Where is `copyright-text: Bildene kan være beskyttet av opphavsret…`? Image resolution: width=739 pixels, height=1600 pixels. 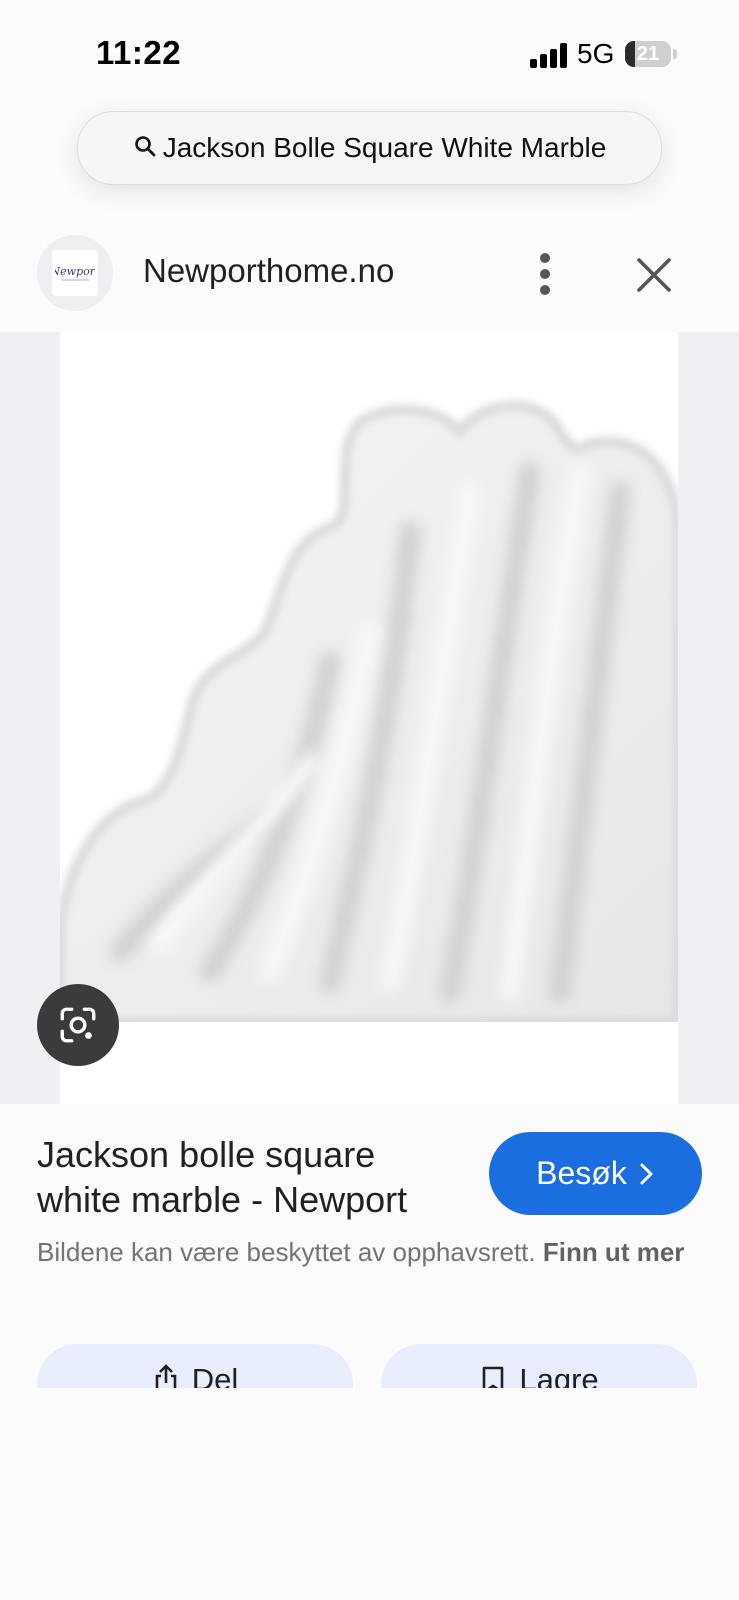
copyright-text: Bildene kan være beskyttet av opphavsret… is located at coordinates (286, 1252).